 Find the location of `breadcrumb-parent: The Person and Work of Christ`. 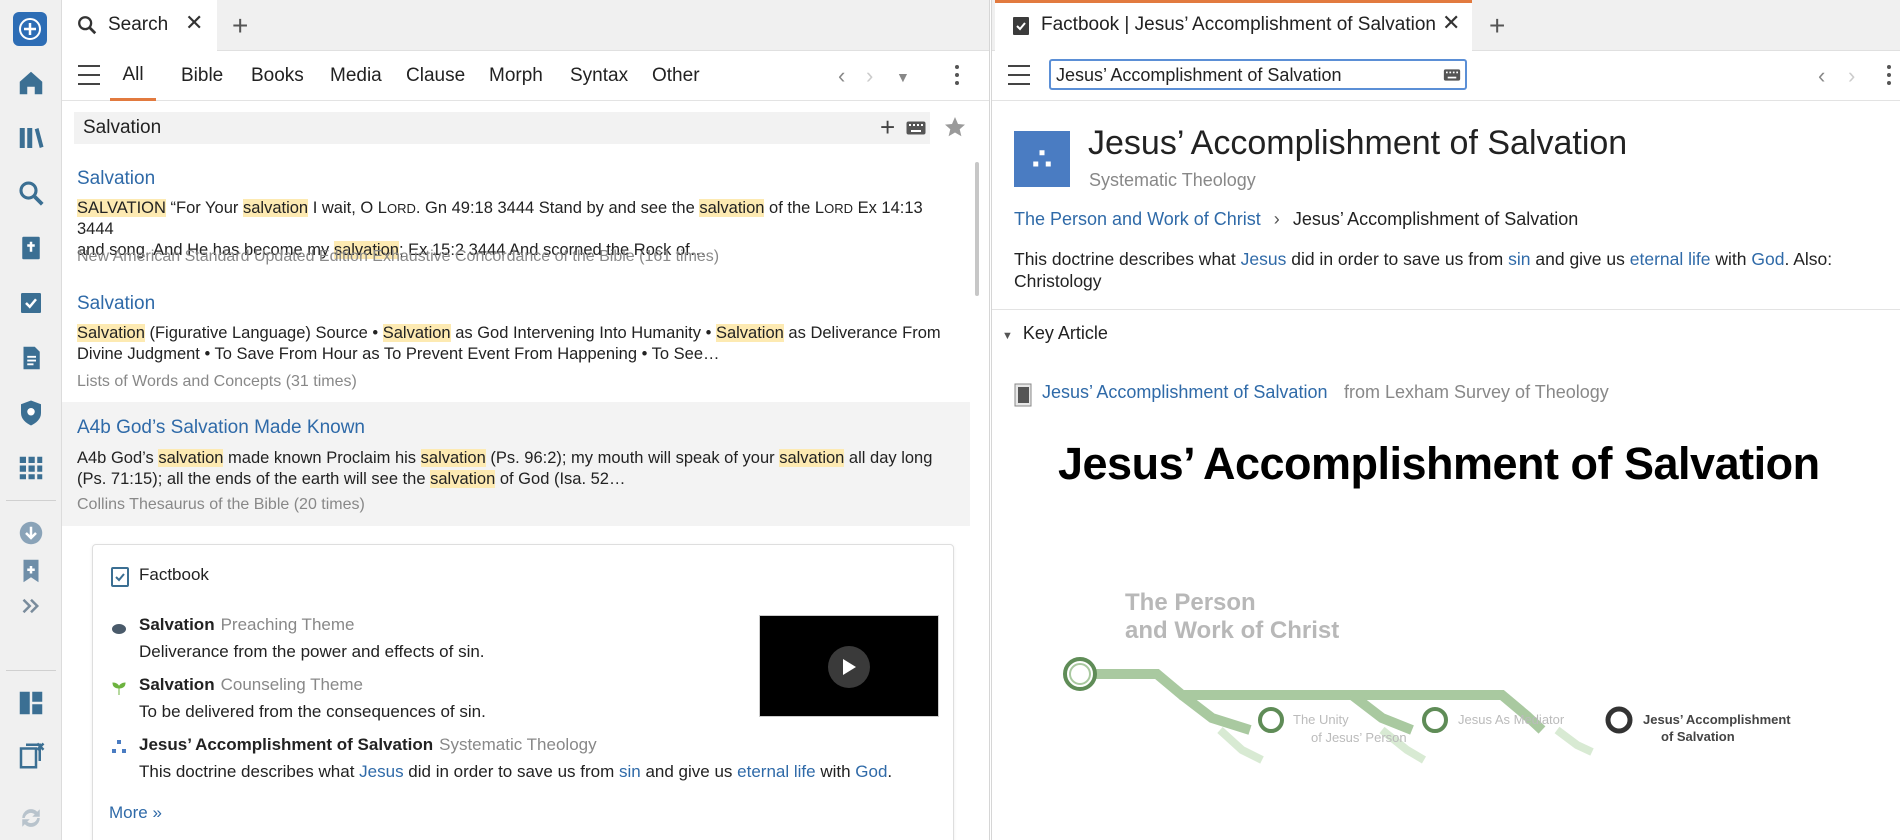

breadcrumb-parent: The Person and Work of Christ is located at coordinates (1137, 219).